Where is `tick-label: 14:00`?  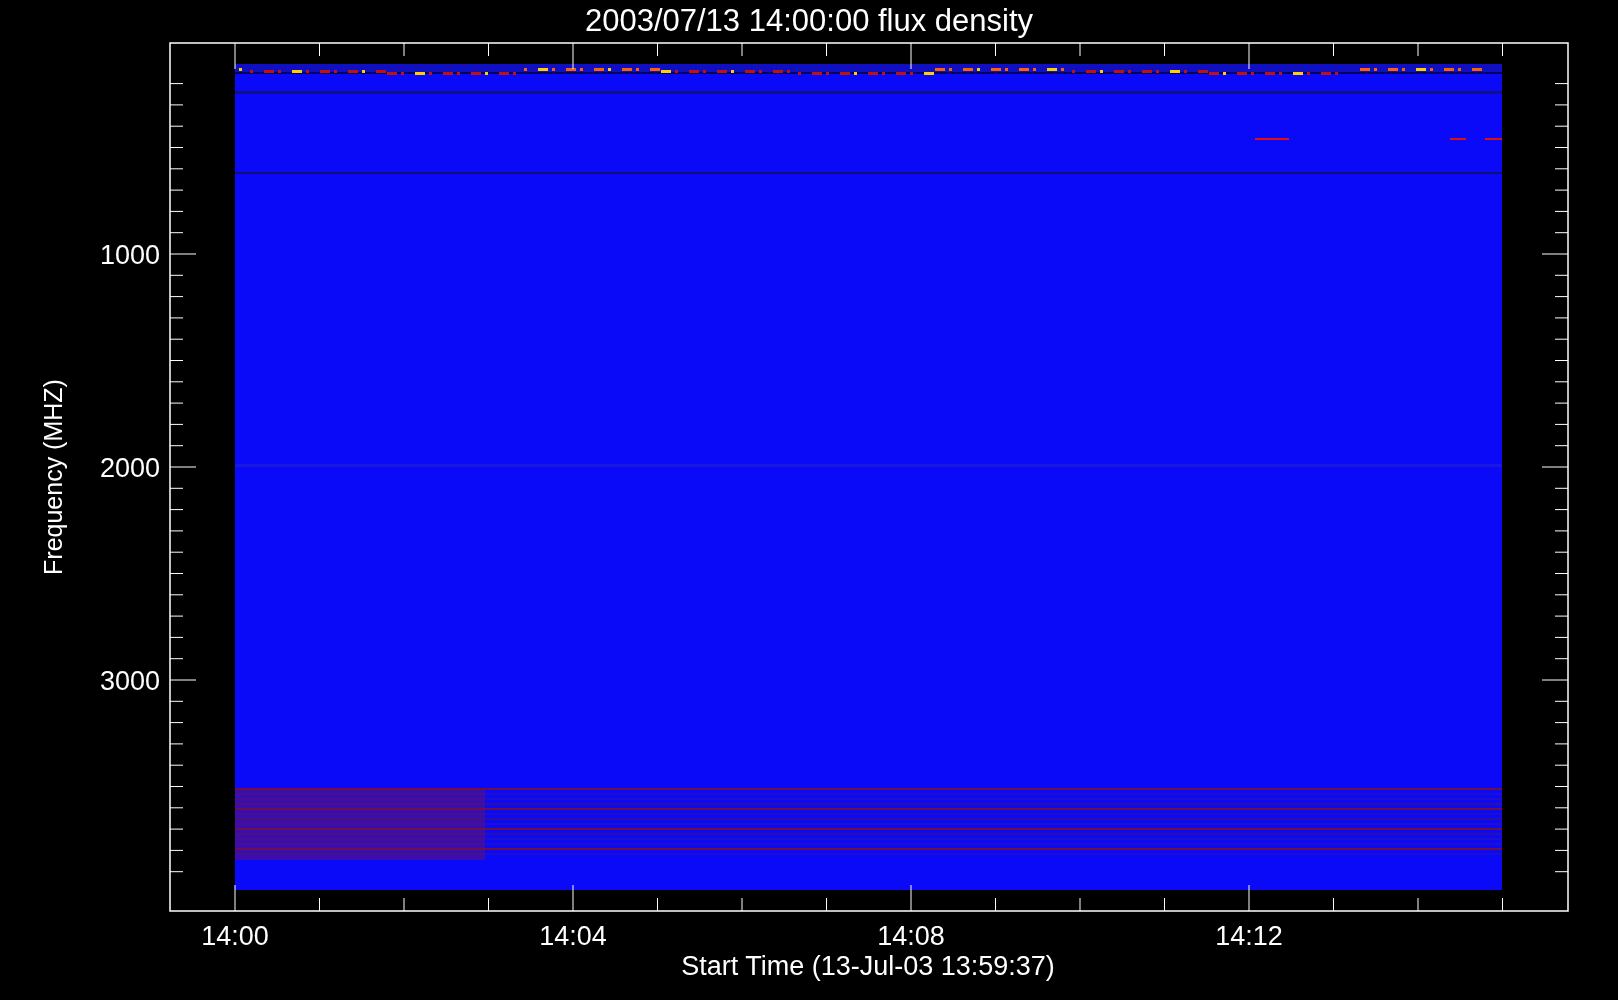
tick-label: 14:00 is located at coordinates (235, 936).